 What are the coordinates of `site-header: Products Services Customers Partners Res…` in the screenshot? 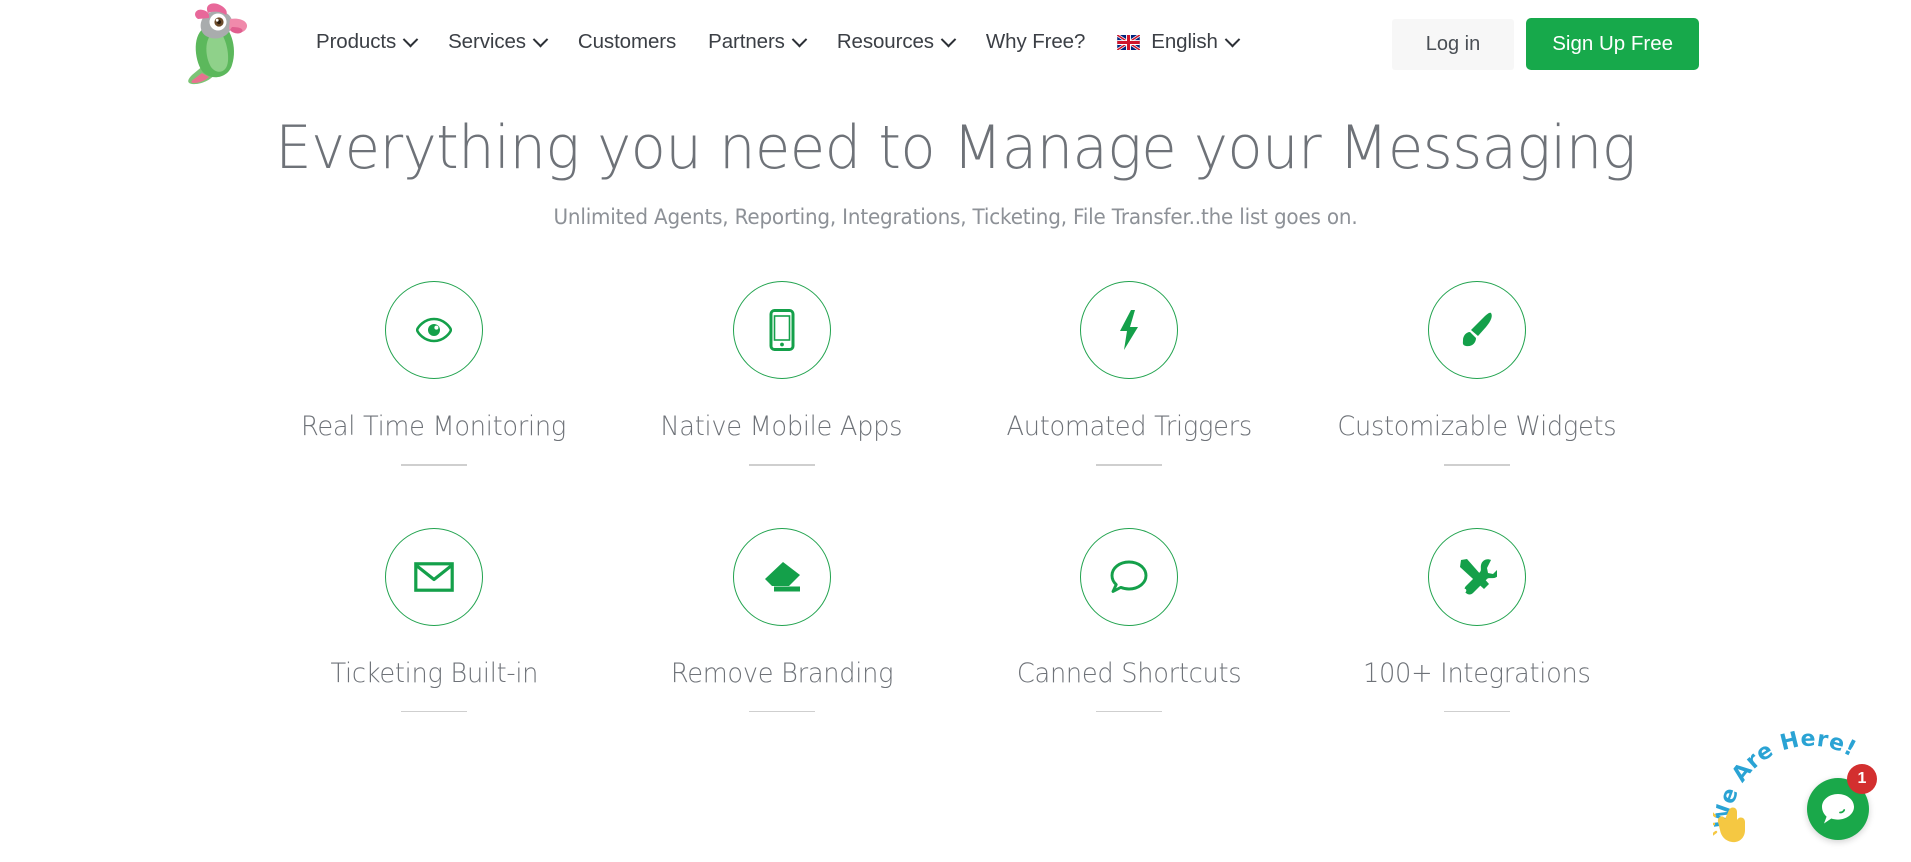 It's located at (955, 42).